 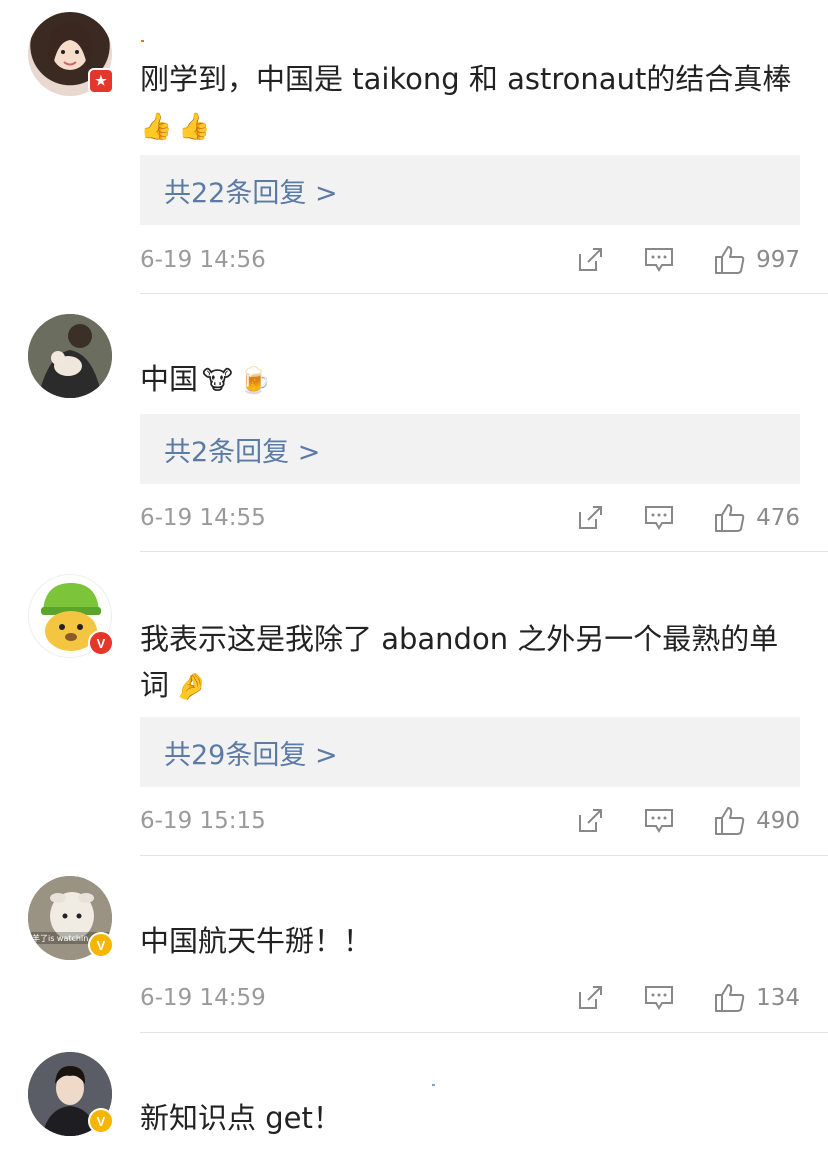 I want to click on comment-timestamp: 6-19 14:55, so click(x=203, y=518).